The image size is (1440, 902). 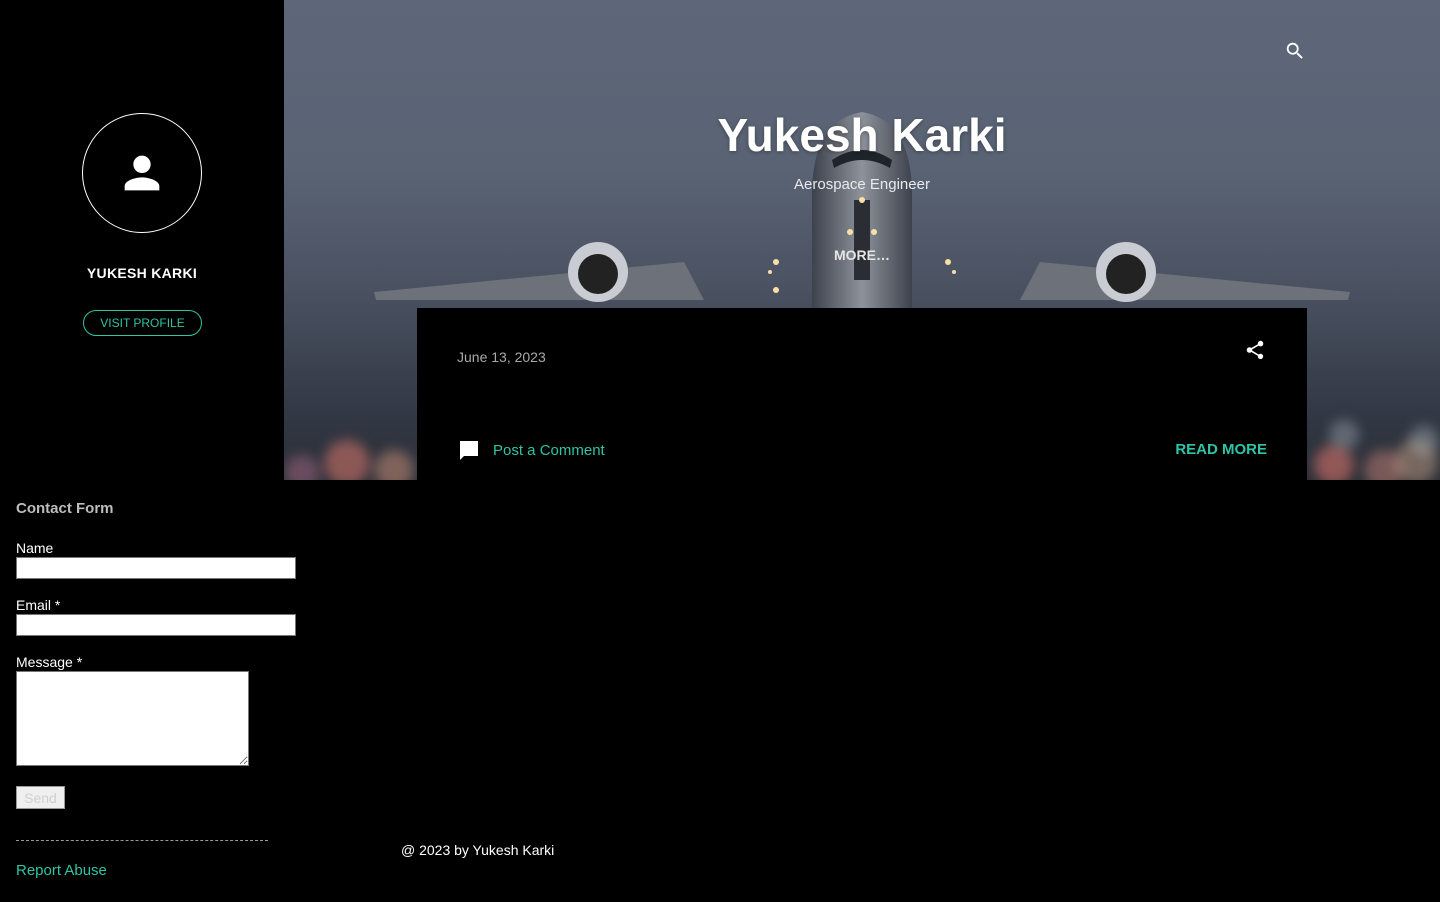 What do you see at coordinates (156, 568) in the screenshot?
I see `name-field` at bounding box center [156, 568].